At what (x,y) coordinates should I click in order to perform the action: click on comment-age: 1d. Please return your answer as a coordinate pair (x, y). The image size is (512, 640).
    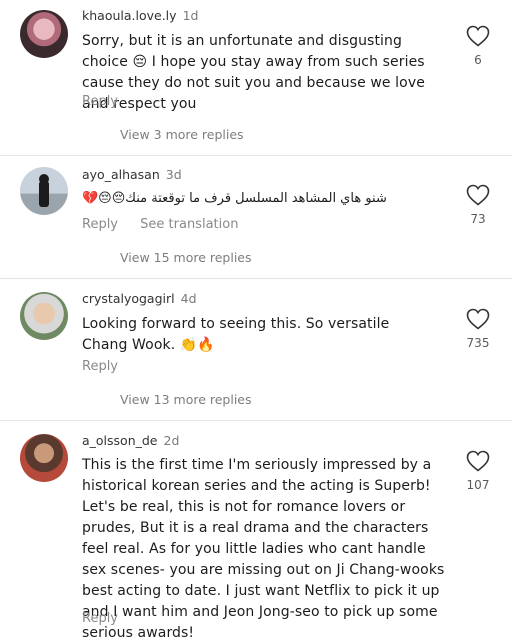
    Looking at the image, I should click on (190, 15).